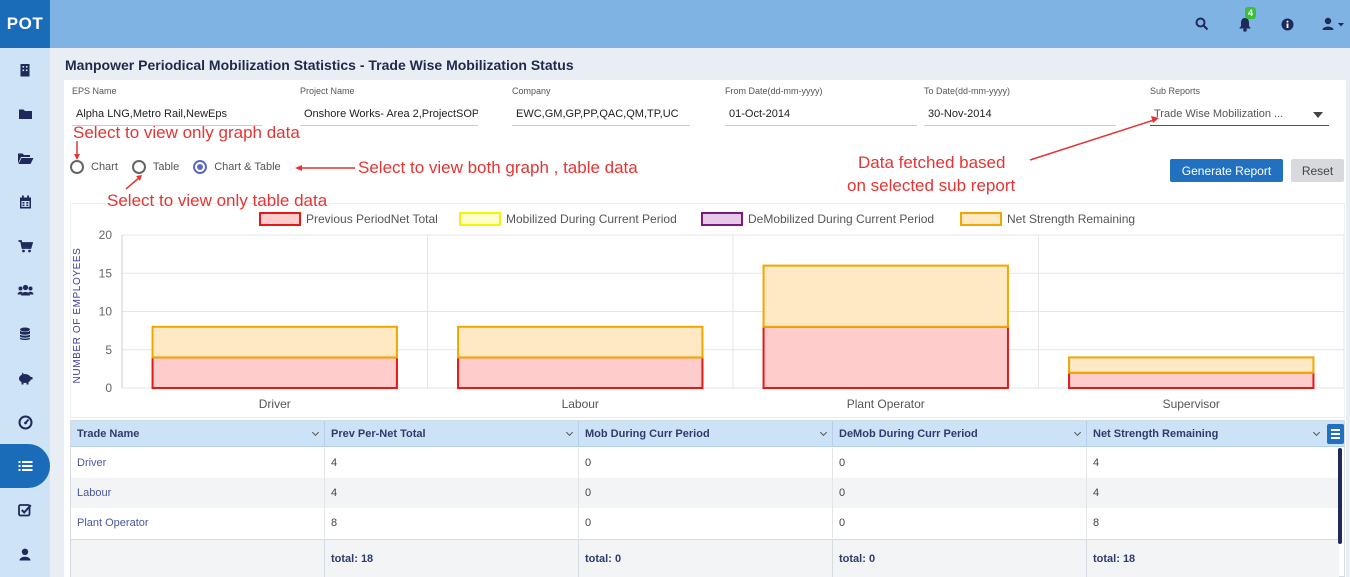 The image size is (1350, 577). Describe the element at coordinates (616, 153) in the screenshot. I see `annotation-arrows` at that location.